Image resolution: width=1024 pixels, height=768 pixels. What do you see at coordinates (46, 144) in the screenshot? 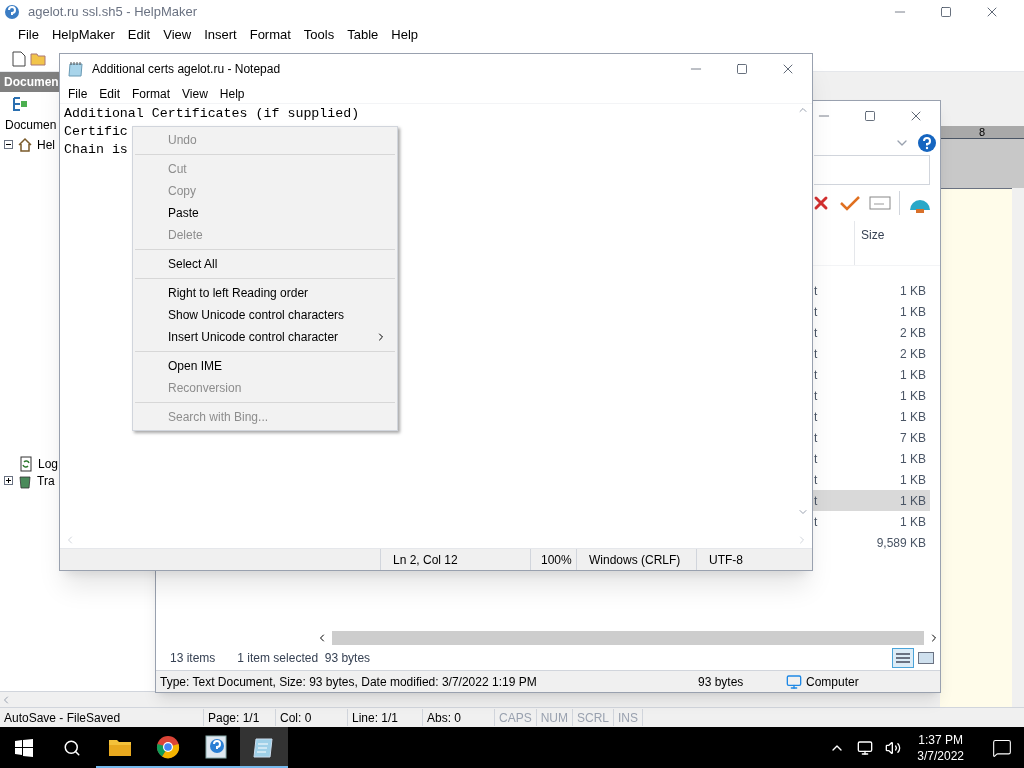
I see `tree-item: Hel` at bounding box center [46, 144].